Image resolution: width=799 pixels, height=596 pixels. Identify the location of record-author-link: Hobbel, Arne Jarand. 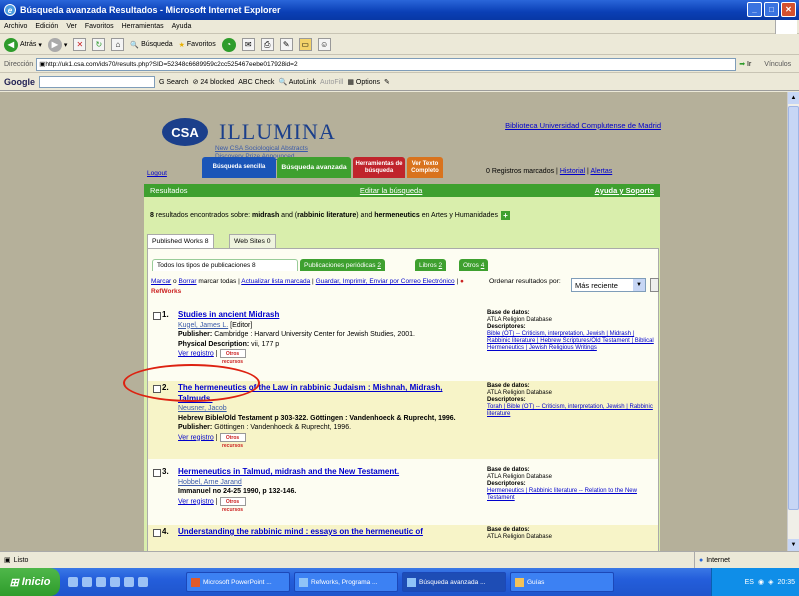
(210, 482).